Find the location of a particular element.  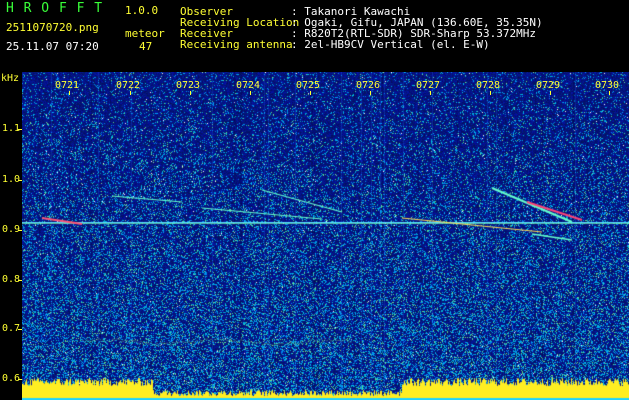

x-tick-label: 0724 is located at coordinates (248, 85).